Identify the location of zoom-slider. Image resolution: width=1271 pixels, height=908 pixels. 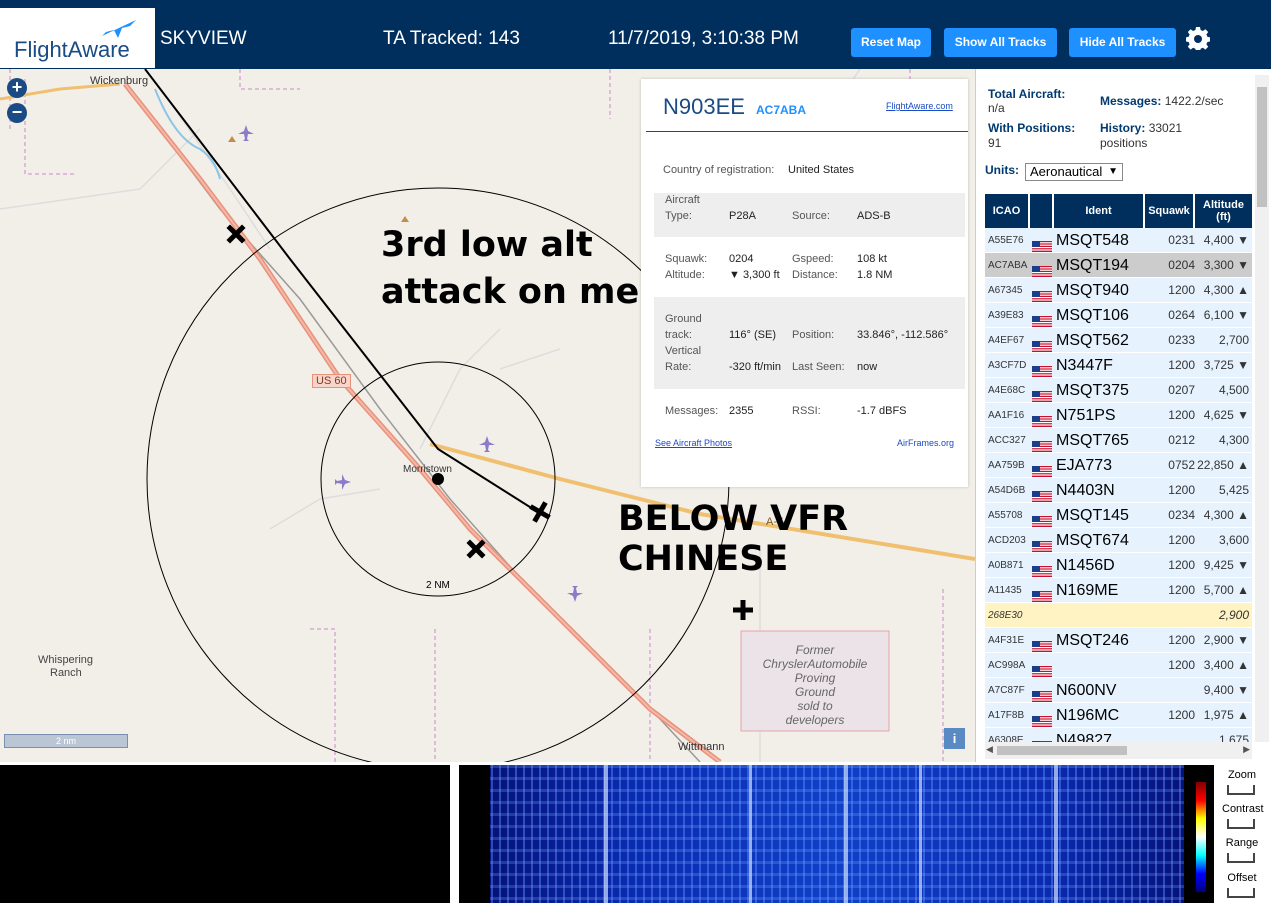
(1241, 790).